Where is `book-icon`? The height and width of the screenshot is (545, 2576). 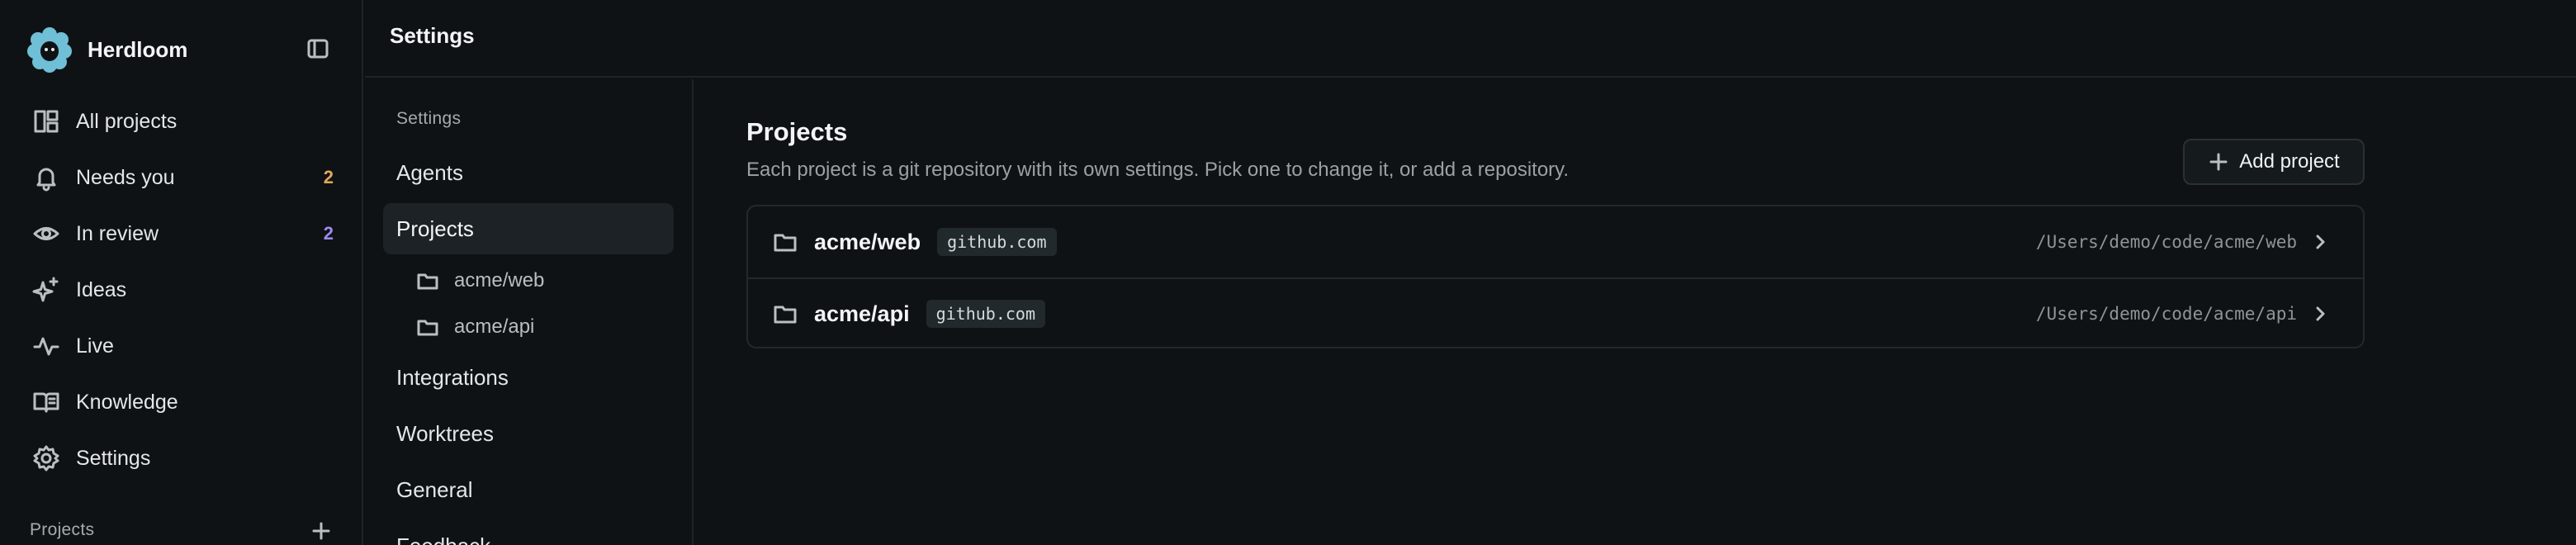 book-icon is located at coordinates (46, 403).